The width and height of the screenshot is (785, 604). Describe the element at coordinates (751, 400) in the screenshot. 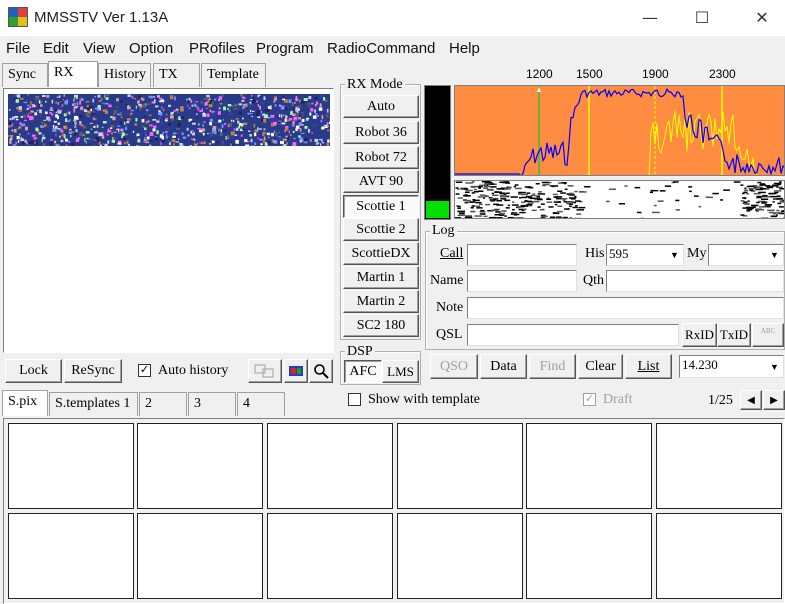

I see `prev-page-button: ◀` at that location.